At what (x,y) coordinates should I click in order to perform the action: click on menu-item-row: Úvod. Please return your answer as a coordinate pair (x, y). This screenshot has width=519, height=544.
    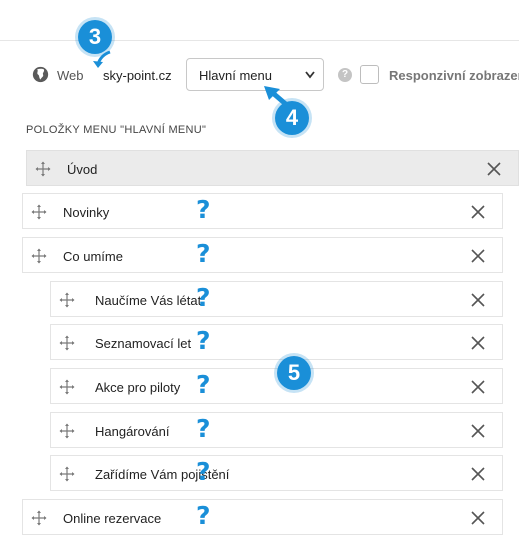
    Looking at the image, I should click on (272, 168).